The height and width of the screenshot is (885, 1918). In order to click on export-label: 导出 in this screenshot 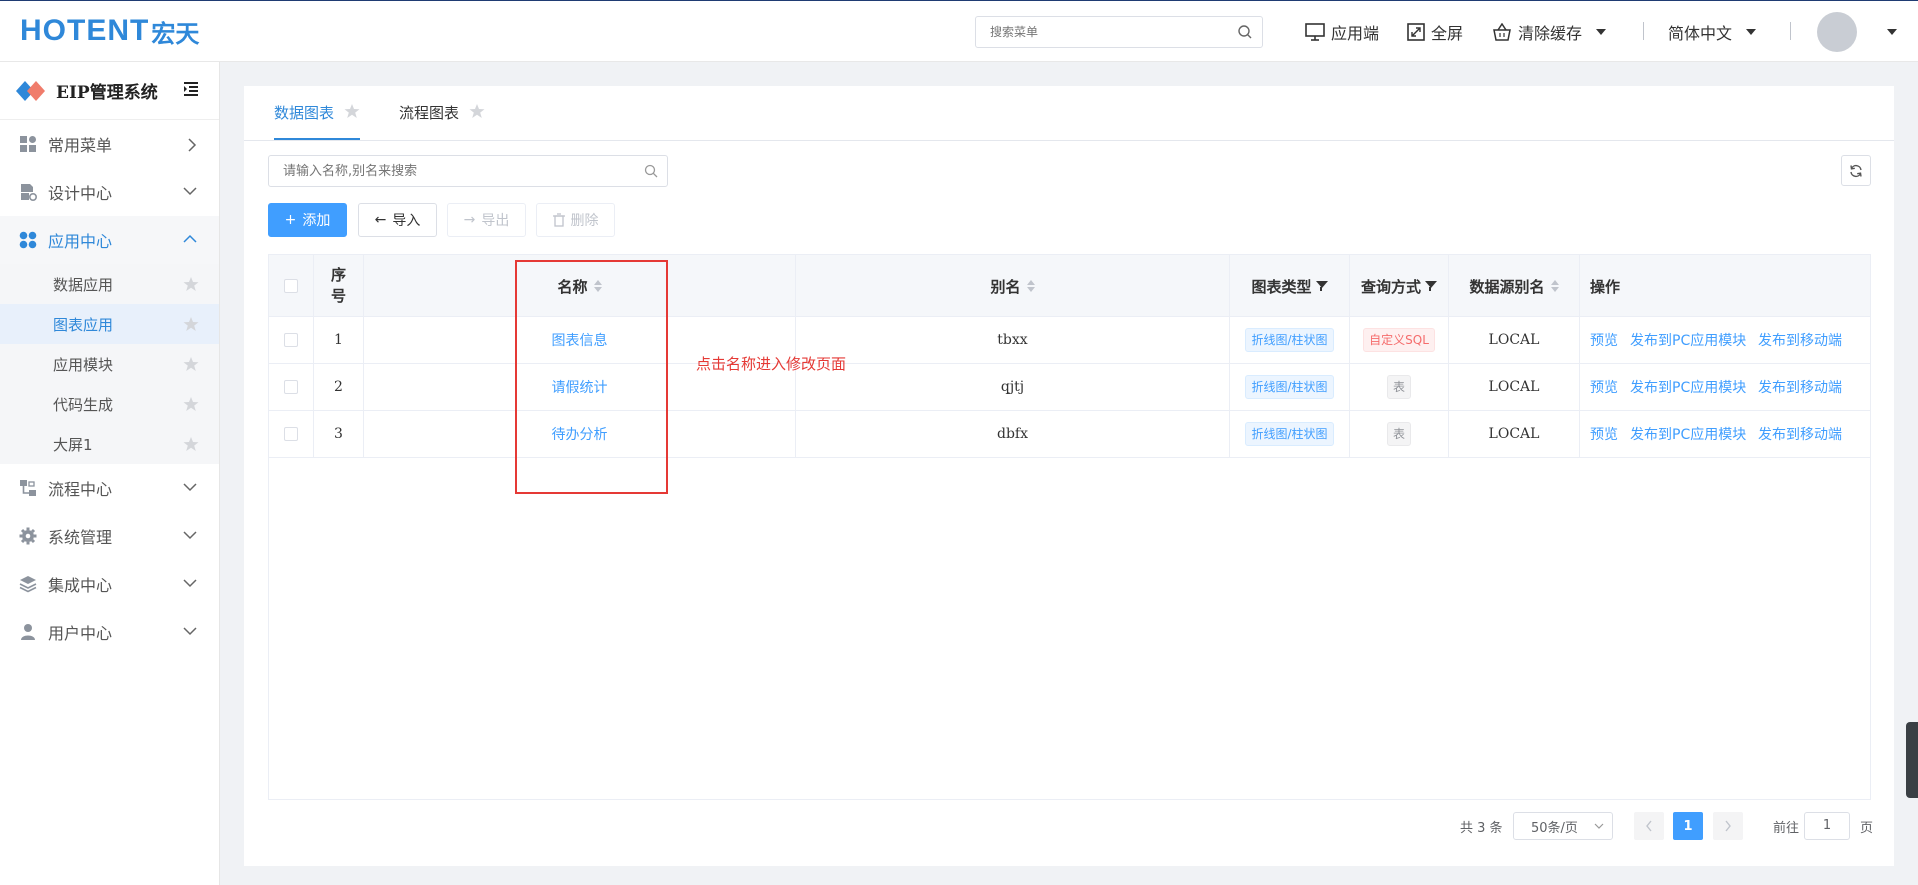, I will do `click(495, 221)`.